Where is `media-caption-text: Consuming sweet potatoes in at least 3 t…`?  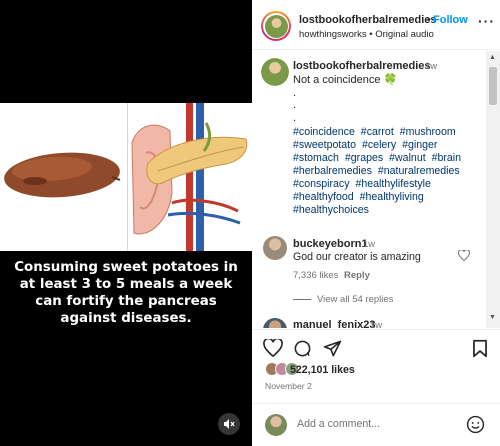
media-caption-text: Consuming sweet potatoes in at least 3 t… is located at coordinates (126, 293).